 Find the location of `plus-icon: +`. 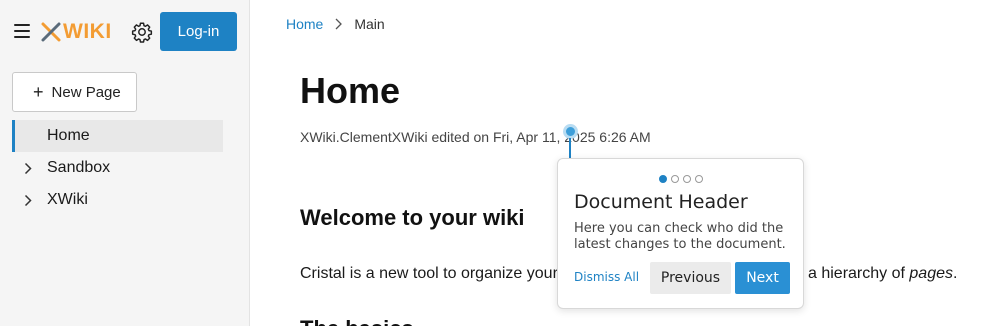

plus-icon: + is located at coordinates (38, 92).